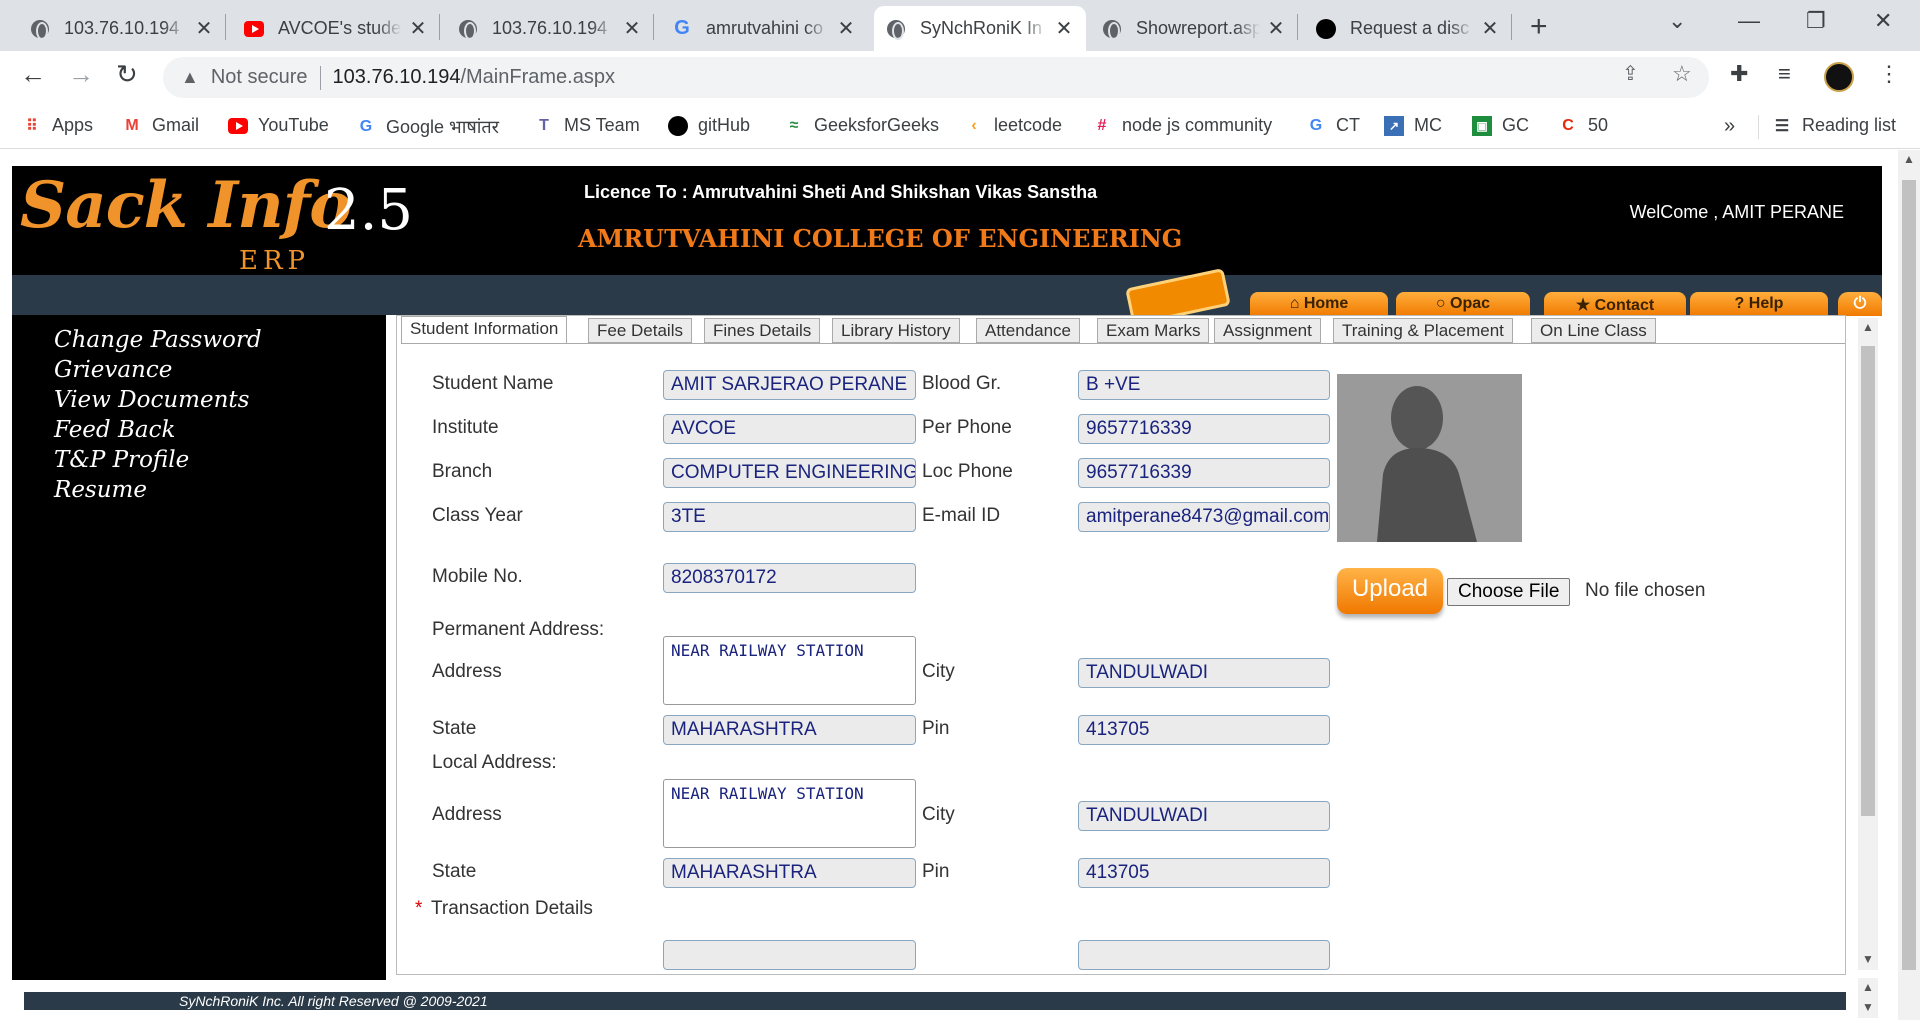  I want to click on forward-button: →, so click(81, 74).